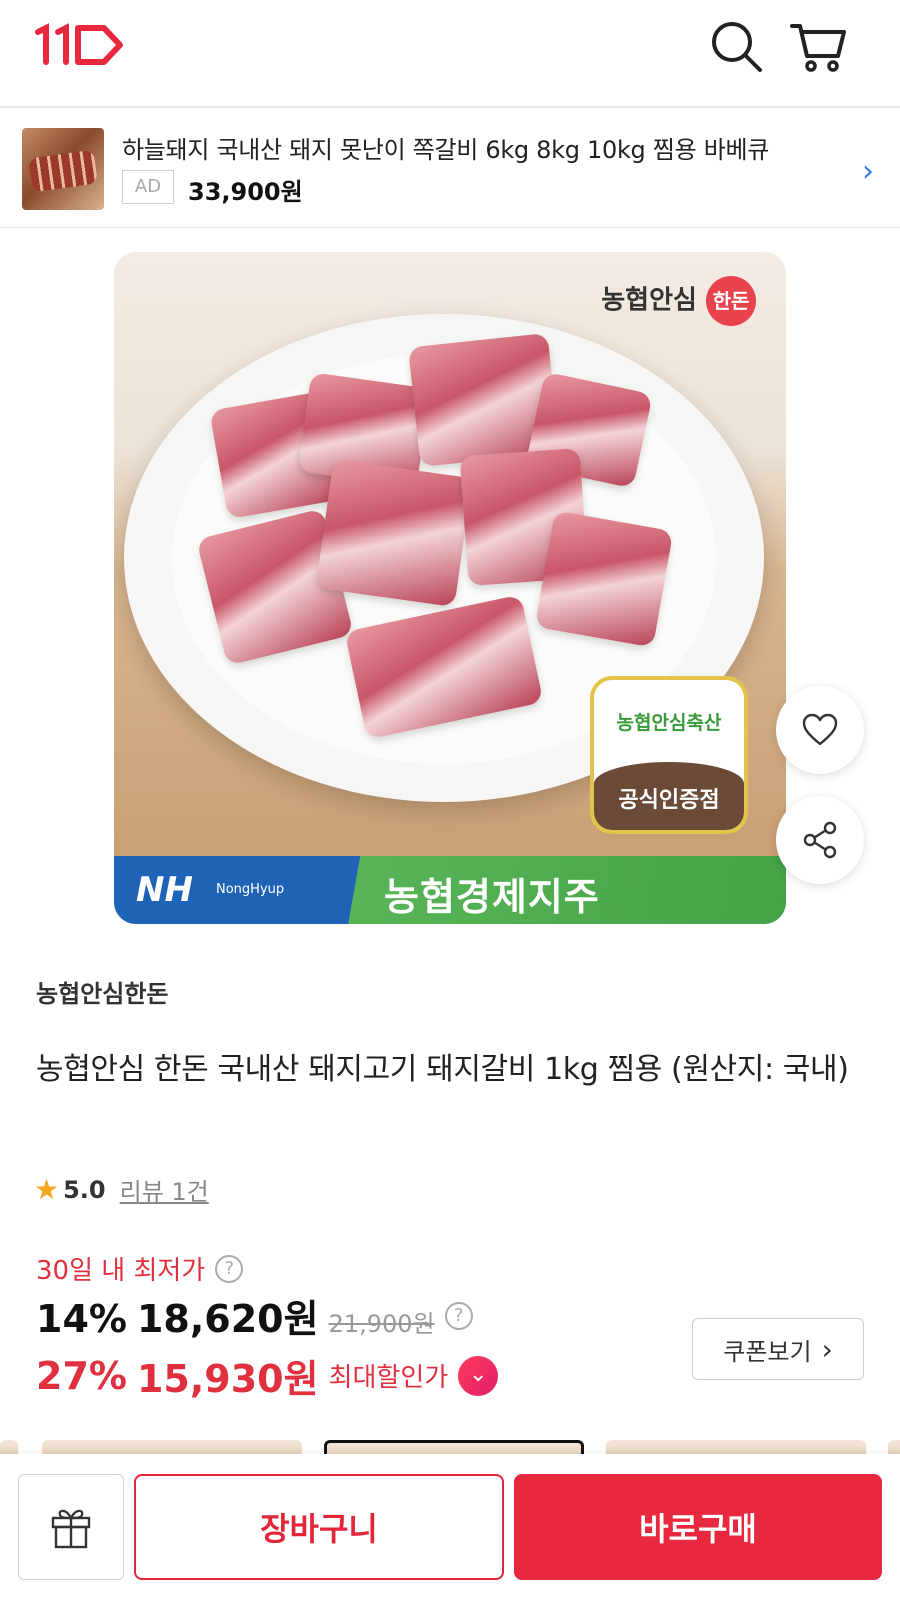 The width and height of the screenshot is (900, 1614). What do you see at coordinates (227, 1379) in the screenshot?
I see `max-discount-price: 15,930원` at bounding box center [227, 1379].